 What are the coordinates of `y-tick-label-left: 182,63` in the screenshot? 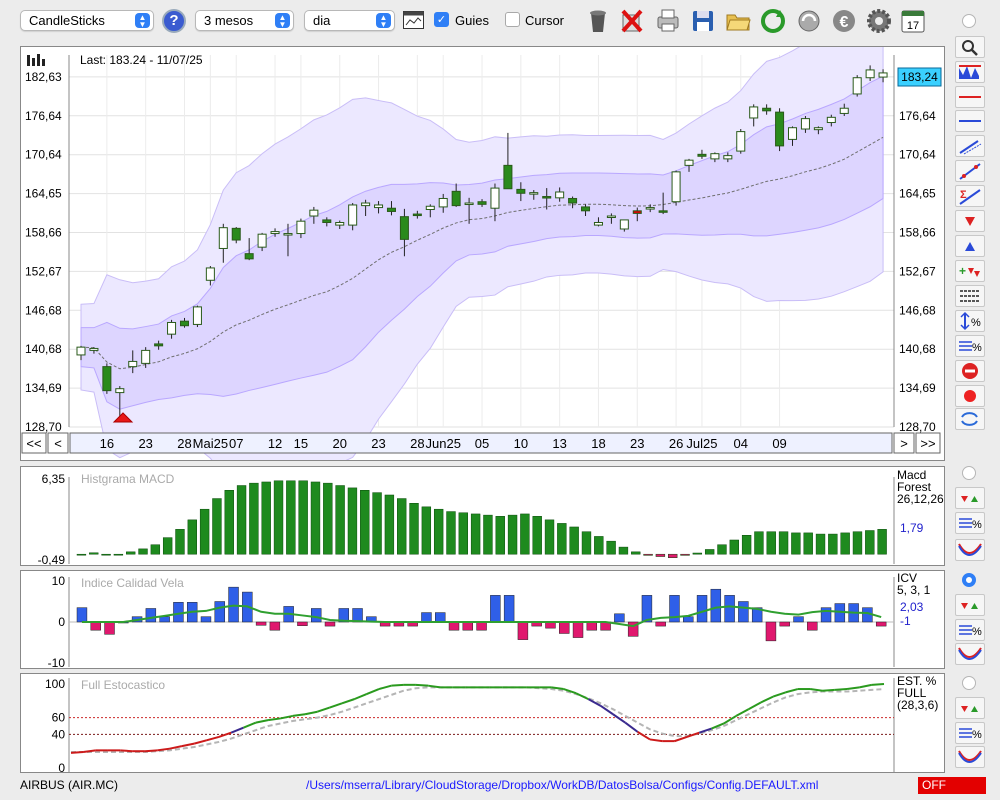 It's located at (43, 77).